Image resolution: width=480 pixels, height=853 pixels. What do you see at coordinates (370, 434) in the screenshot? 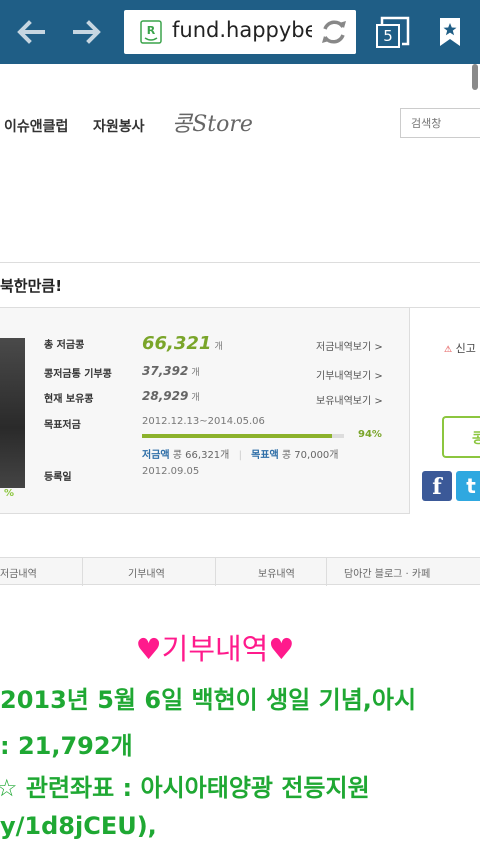
I see `goal-progress-percent: 94%` at bounding box center [370, 434].